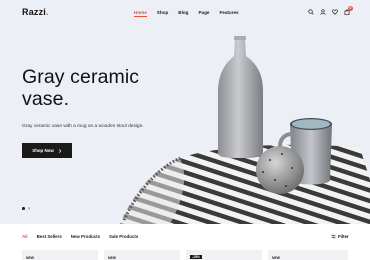  What do you see at coordinates (123, 236) in the screenshot?
I see `tab-sale-products: Sale Products` at bounding box center [123, 236].